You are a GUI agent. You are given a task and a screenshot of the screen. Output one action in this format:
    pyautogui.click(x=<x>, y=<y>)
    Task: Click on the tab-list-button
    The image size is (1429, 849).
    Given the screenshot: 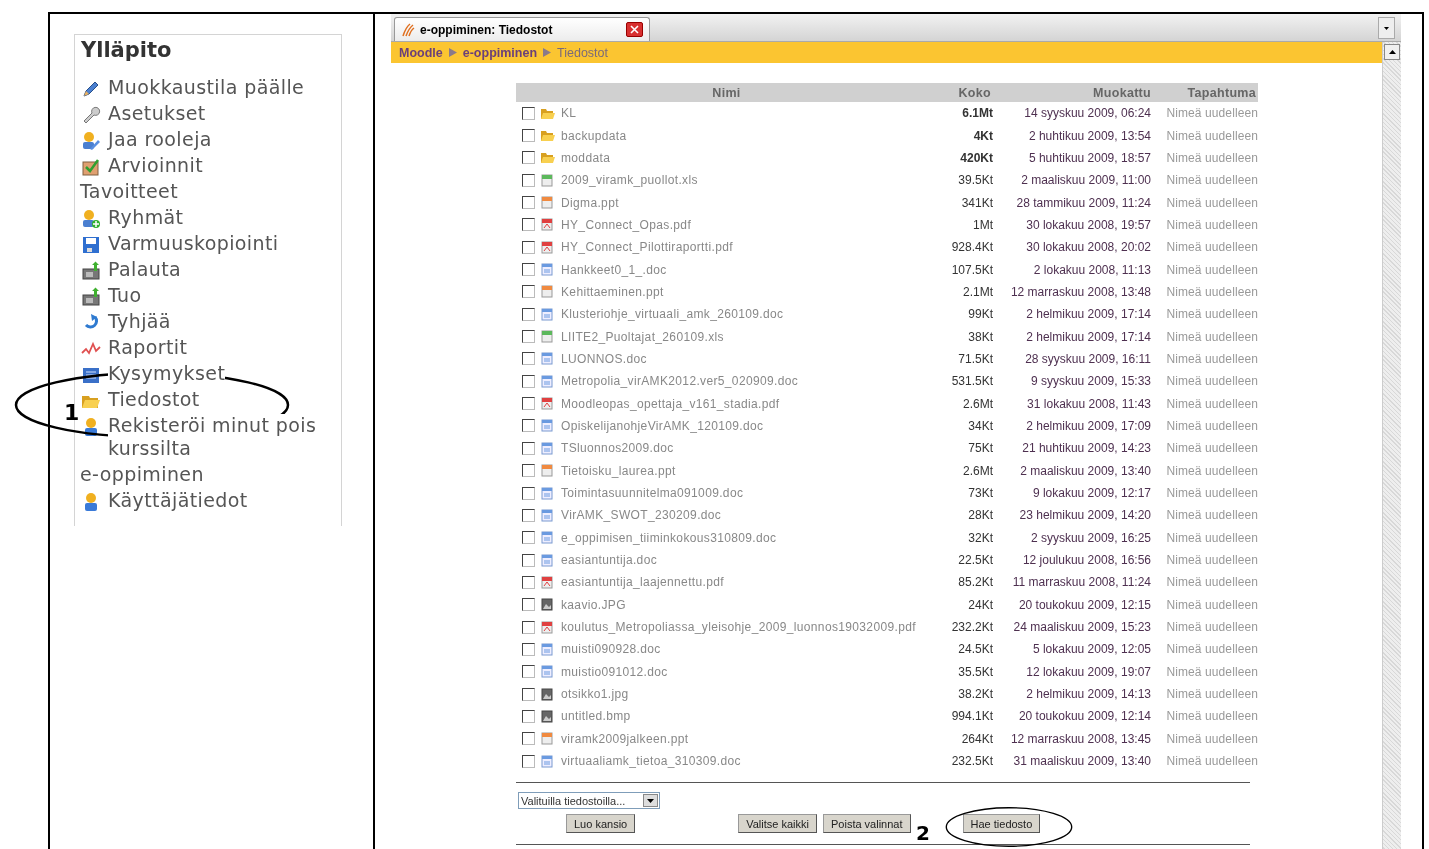 What is the action you would take?
    pyautogui.click(x=1386, y=28)
    